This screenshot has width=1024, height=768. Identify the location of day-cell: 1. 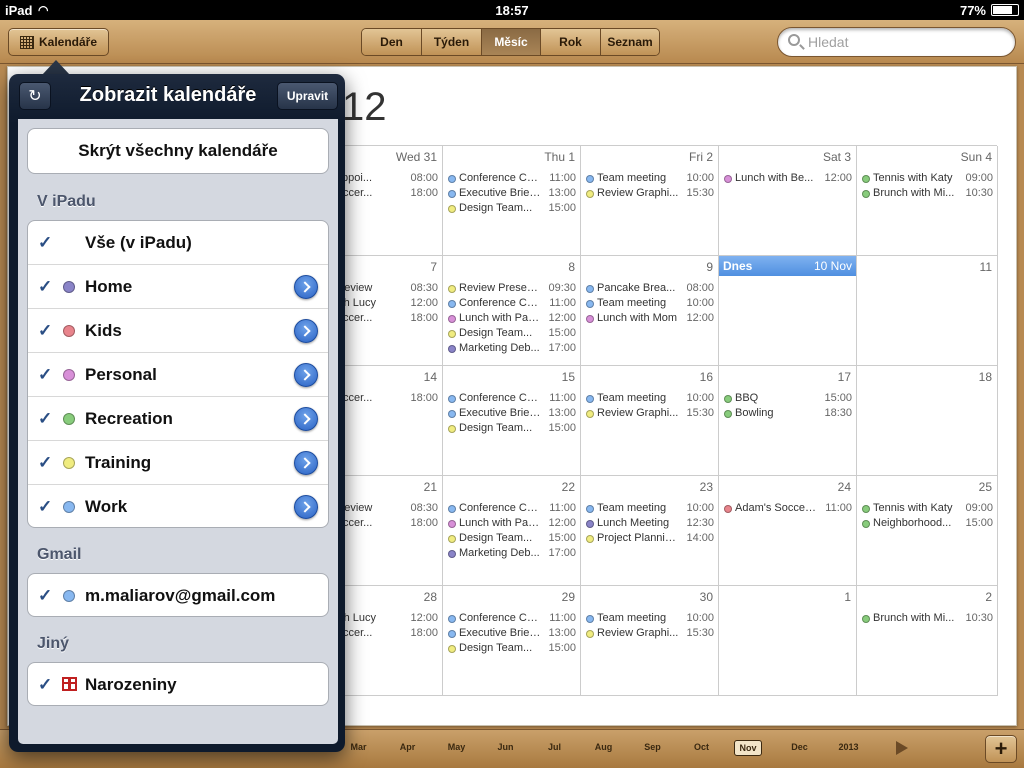
(788, 641).